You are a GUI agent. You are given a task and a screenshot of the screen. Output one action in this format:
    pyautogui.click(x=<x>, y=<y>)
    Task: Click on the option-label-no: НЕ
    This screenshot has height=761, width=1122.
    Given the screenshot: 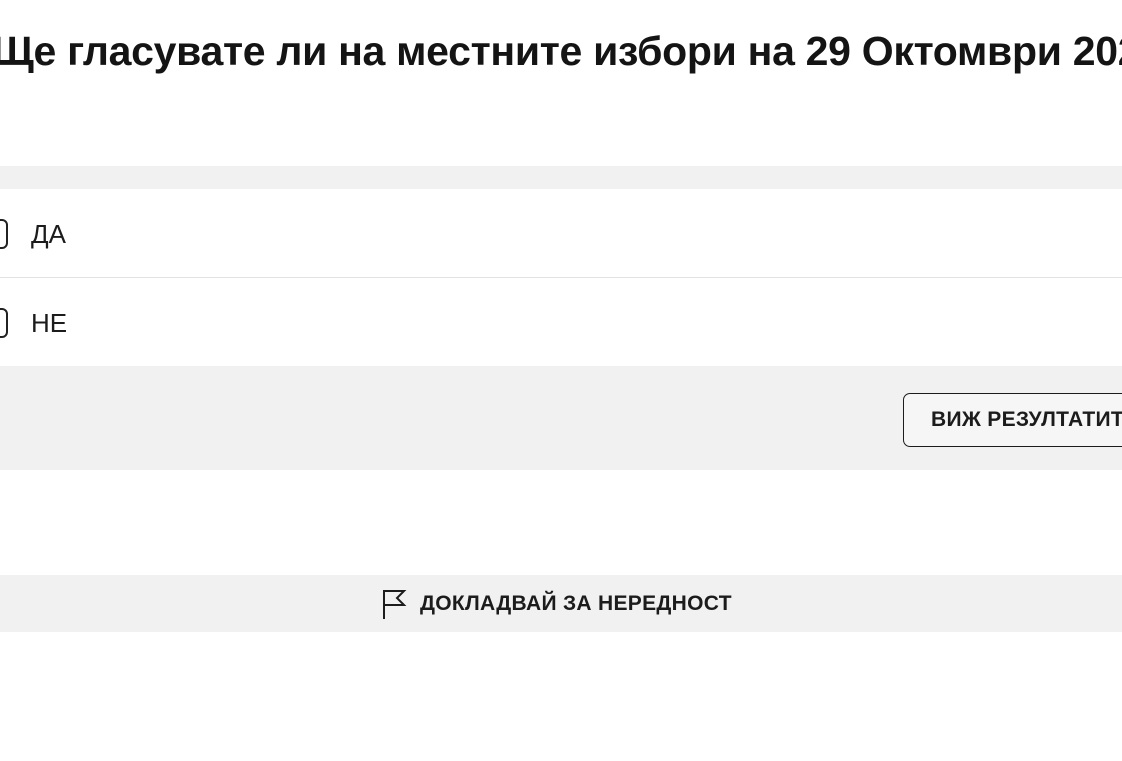 What is the action you would take?
    pyautogui.click(x=49, y=323)
    